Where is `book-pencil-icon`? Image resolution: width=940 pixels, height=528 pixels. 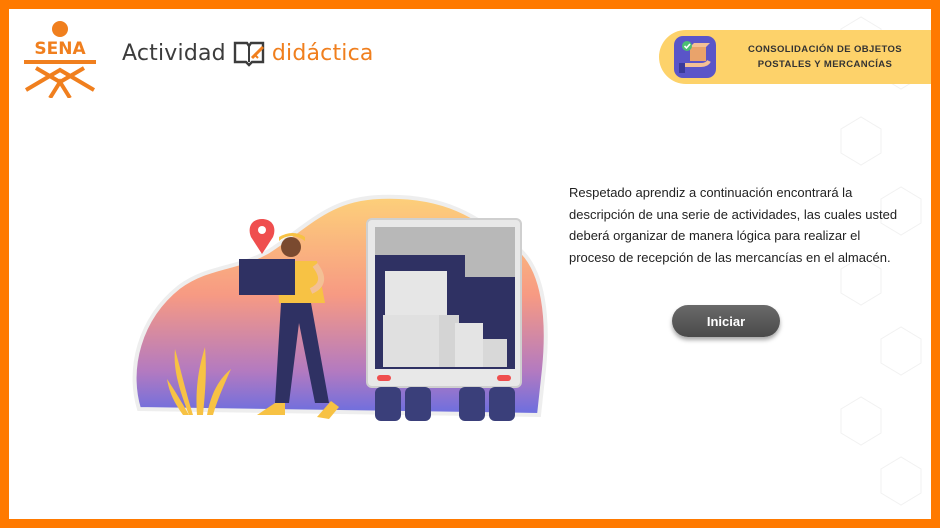
book-pencil-icon is located at coordinates (249, 54).